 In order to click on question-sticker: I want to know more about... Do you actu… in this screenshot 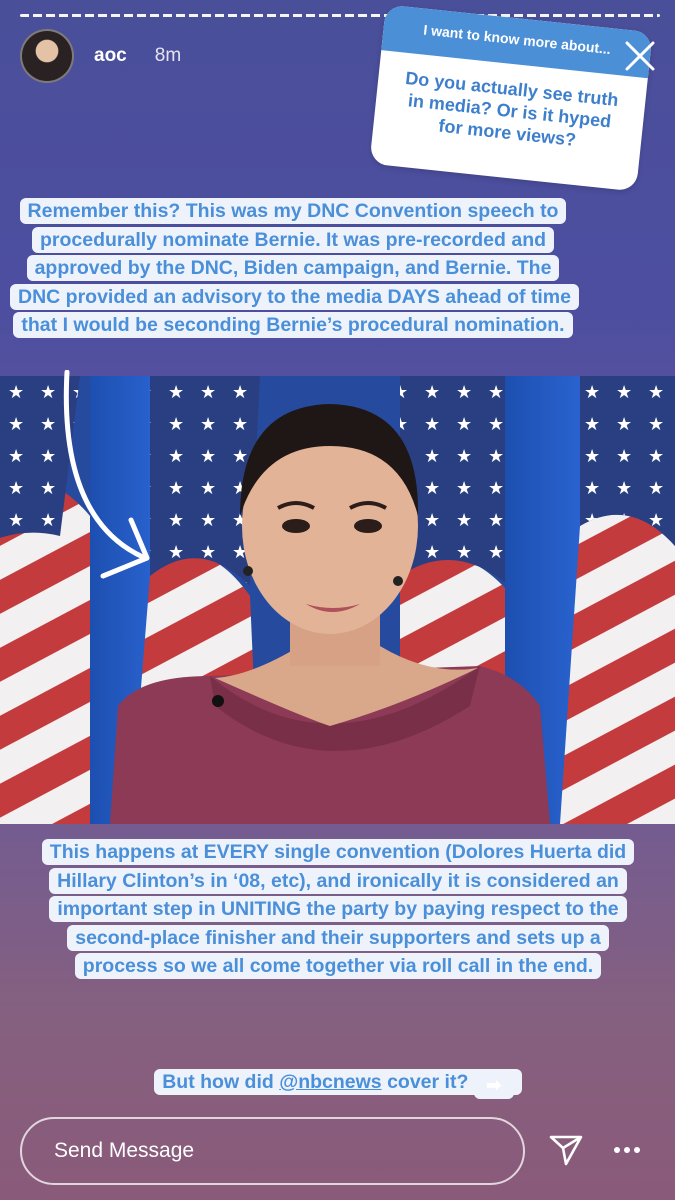, I will do `click(511, 98)`.